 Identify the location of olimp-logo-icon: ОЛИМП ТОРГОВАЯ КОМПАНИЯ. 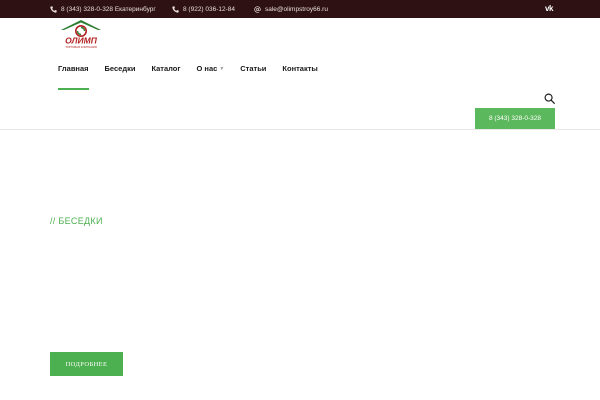
(81, 34).